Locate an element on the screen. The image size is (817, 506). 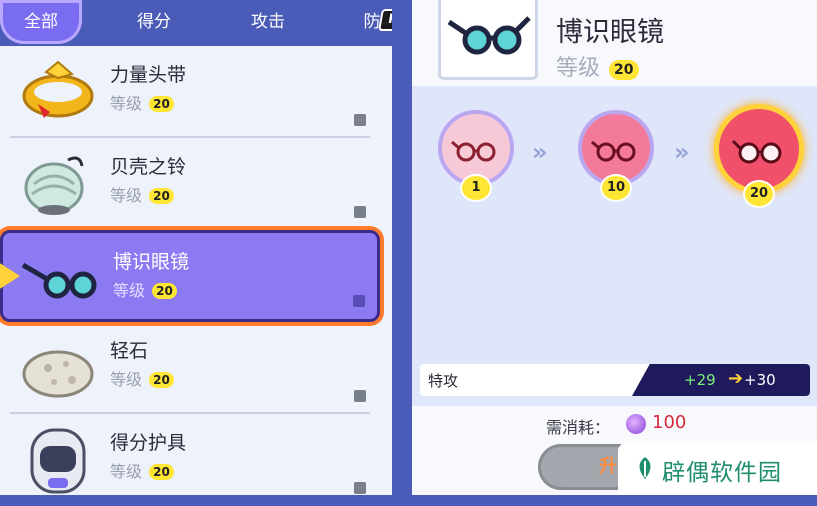
stage-level-badge: 10 is located at coordinates (616, 188).